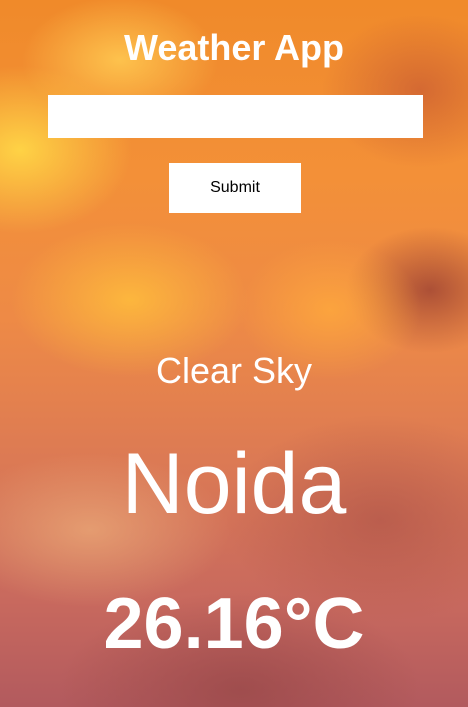 This screenshot has height=707, width=468. Describe the element at coordinates (234, 484) in the screenshot. I see `city-name: Noida` at that location.